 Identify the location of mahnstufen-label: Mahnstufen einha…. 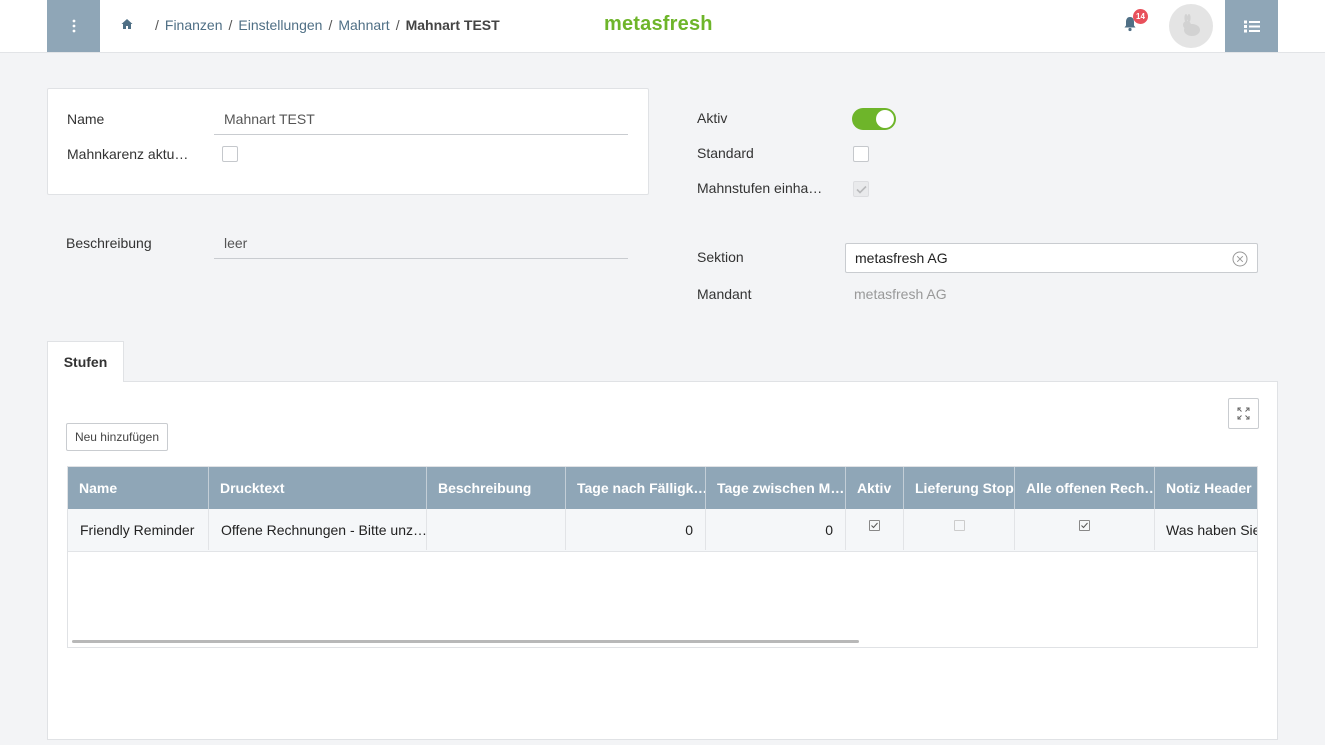
(760, 188).